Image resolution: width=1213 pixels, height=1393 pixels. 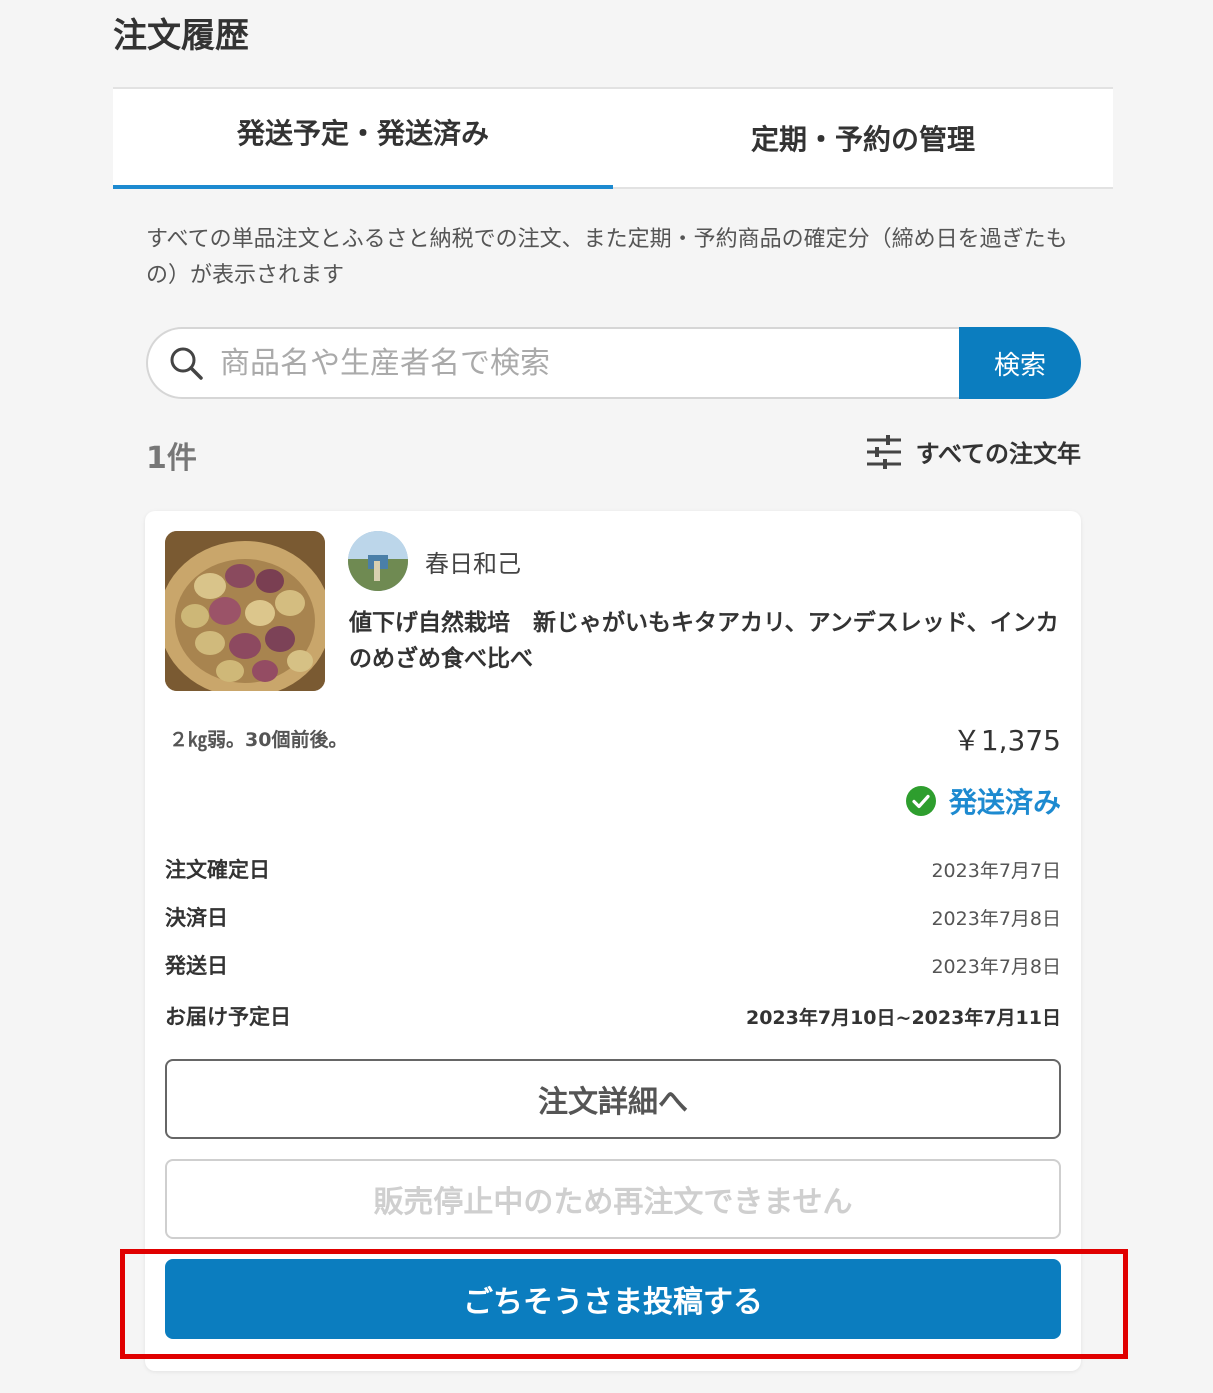 What do you see at coordinates (196, 918) in the screenshot?
I see `date-label: 決済日` at bounding box center [196, 918].